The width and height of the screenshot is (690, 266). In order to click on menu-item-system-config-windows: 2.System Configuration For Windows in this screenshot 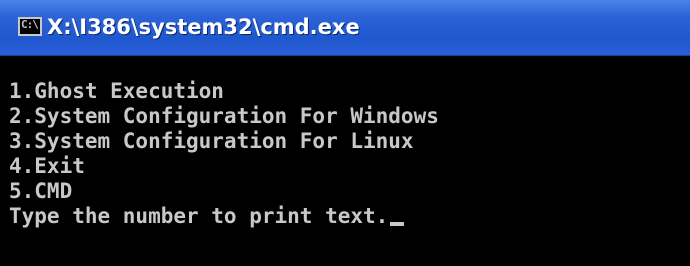, I will do `click(224, 116)`.